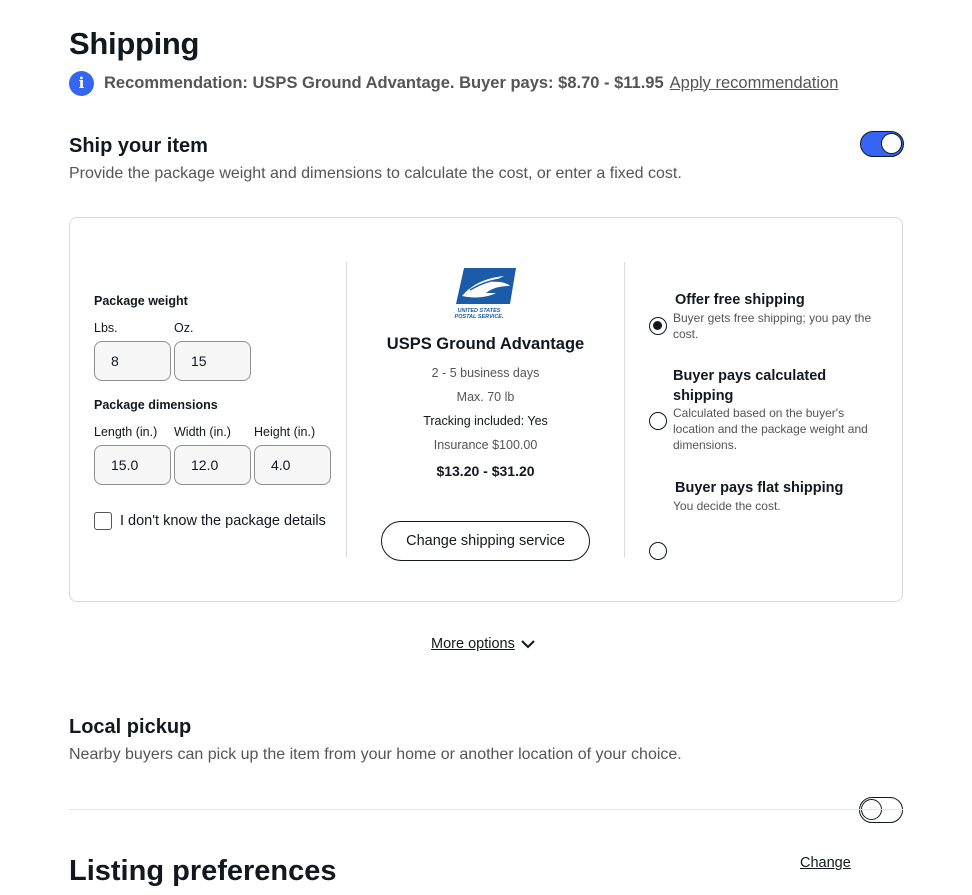  Describe the element at coordinates (184, 328) in the screenshot. I see `oz-label: Oz.` at that location.